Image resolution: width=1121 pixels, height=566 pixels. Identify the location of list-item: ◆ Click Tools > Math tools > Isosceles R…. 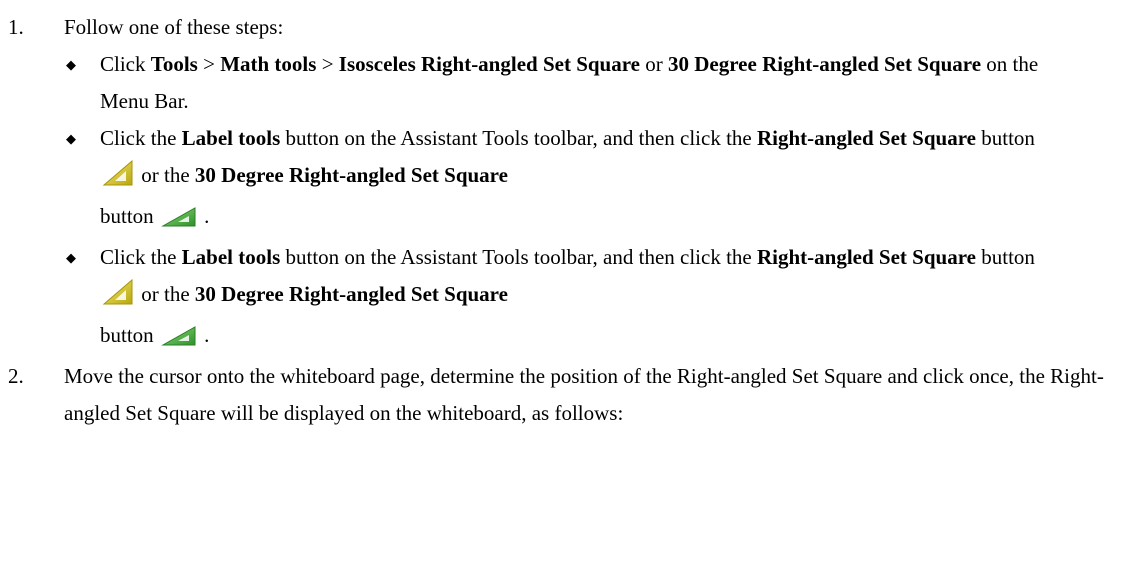
(530, 83).